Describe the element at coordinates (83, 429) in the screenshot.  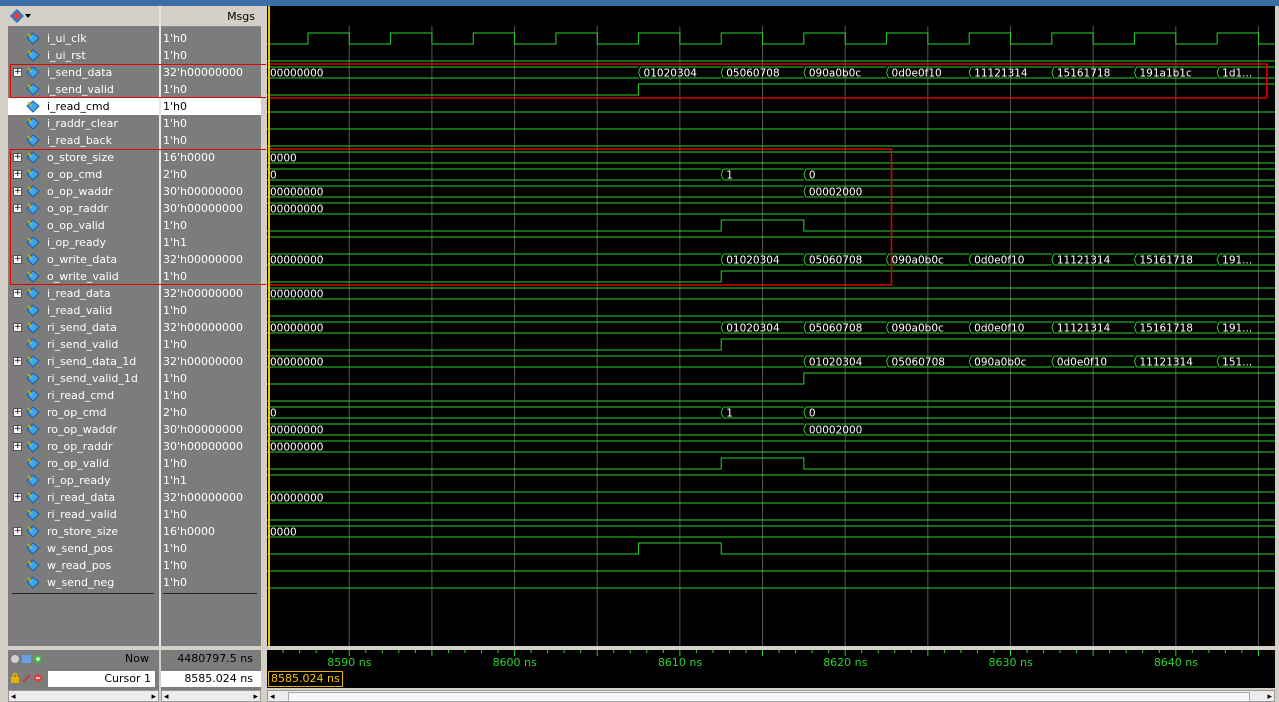
I see `signal-row: + ro_op_waddr` at that location.